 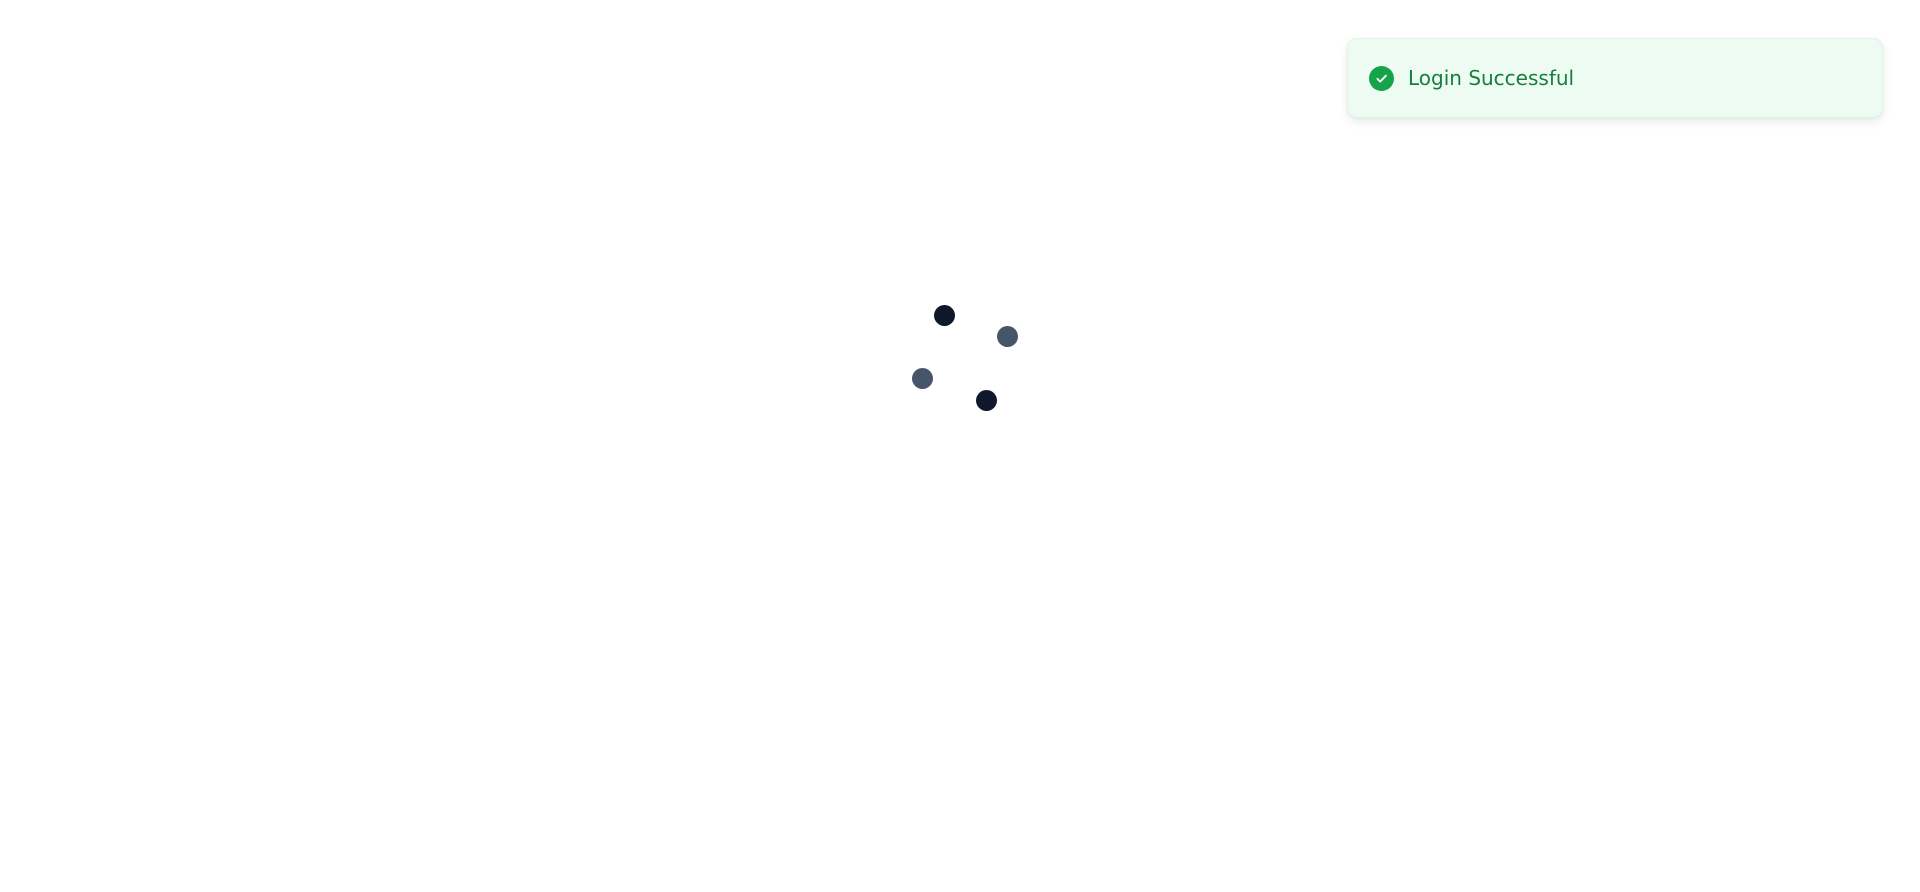 I want to click on success-toast: Login Successful, so click(x=1615, y=78).